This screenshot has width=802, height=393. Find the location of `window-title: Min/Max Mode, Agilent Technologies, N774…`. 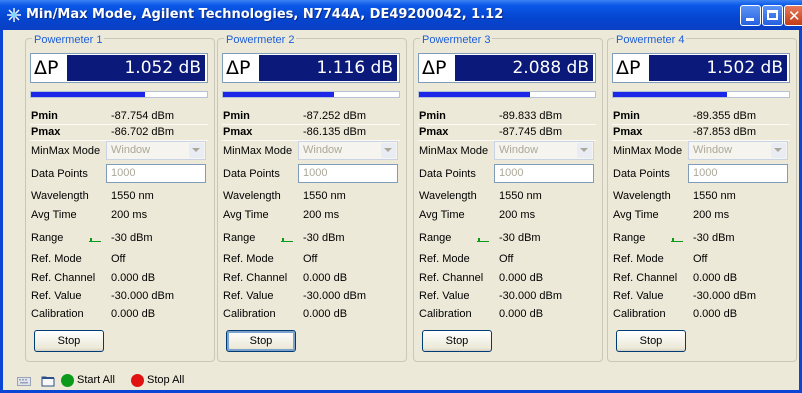

window-title: Min/Max Mode, Agilent Technologies, N774… is located at coordinates (265, 14).